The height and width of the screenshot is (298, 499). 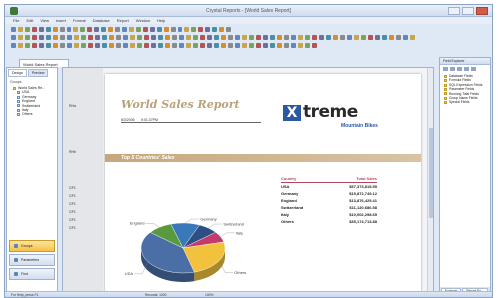 What do you see at coordinates (38, 73) in the screenshot?
I see `tab-preview: Preview` at bounding box center [38, 73].